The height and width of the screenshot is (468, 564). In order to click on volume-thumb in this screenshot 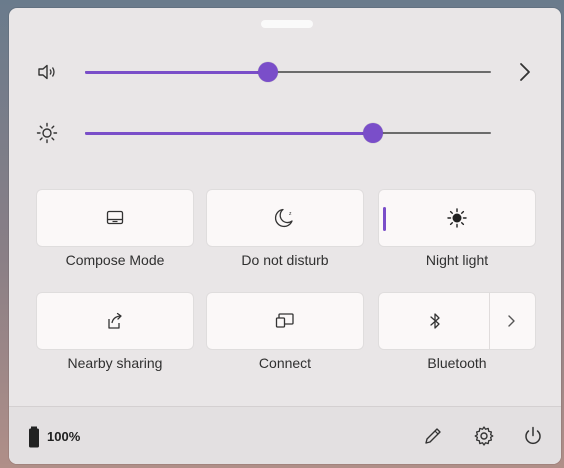, I will do `click(267, 72)`.